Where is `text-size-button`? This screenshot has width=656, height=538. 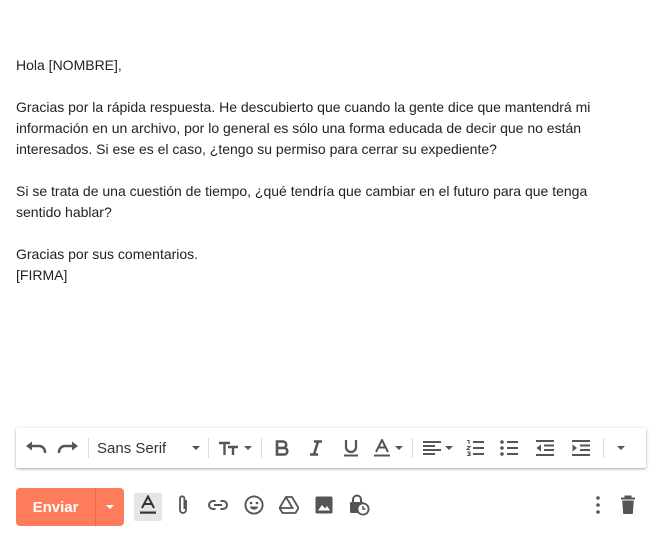 text-size-button is located at coordinates (235, 448).